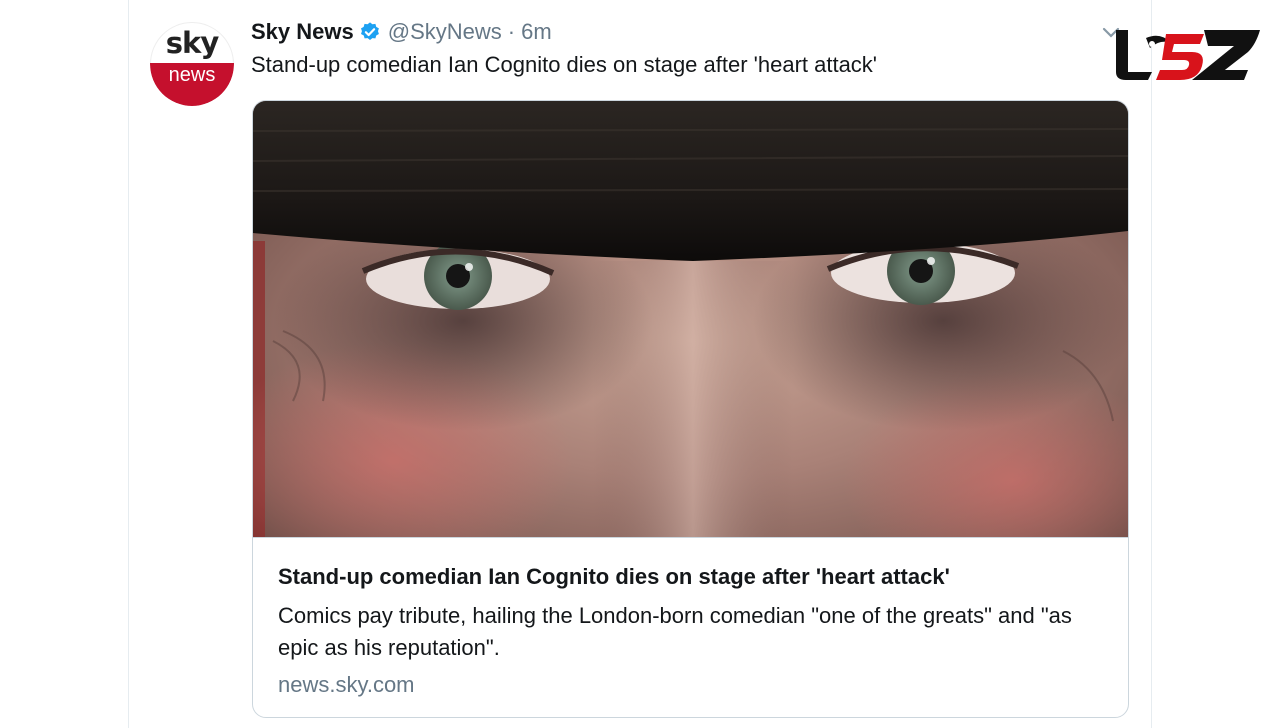  I want to click on tweet-timestamp: 6m, so click(536, 32).